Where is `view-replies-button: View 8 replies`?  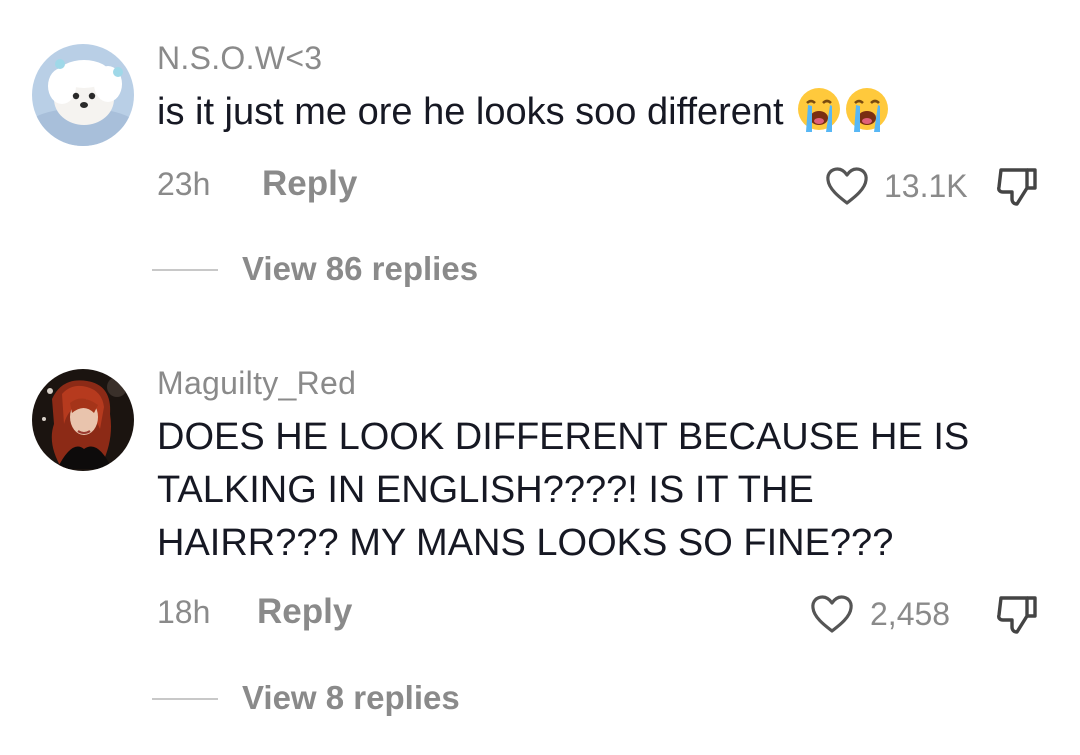 view-replies-button: View 8 replies is located at coordinates (351, 698).